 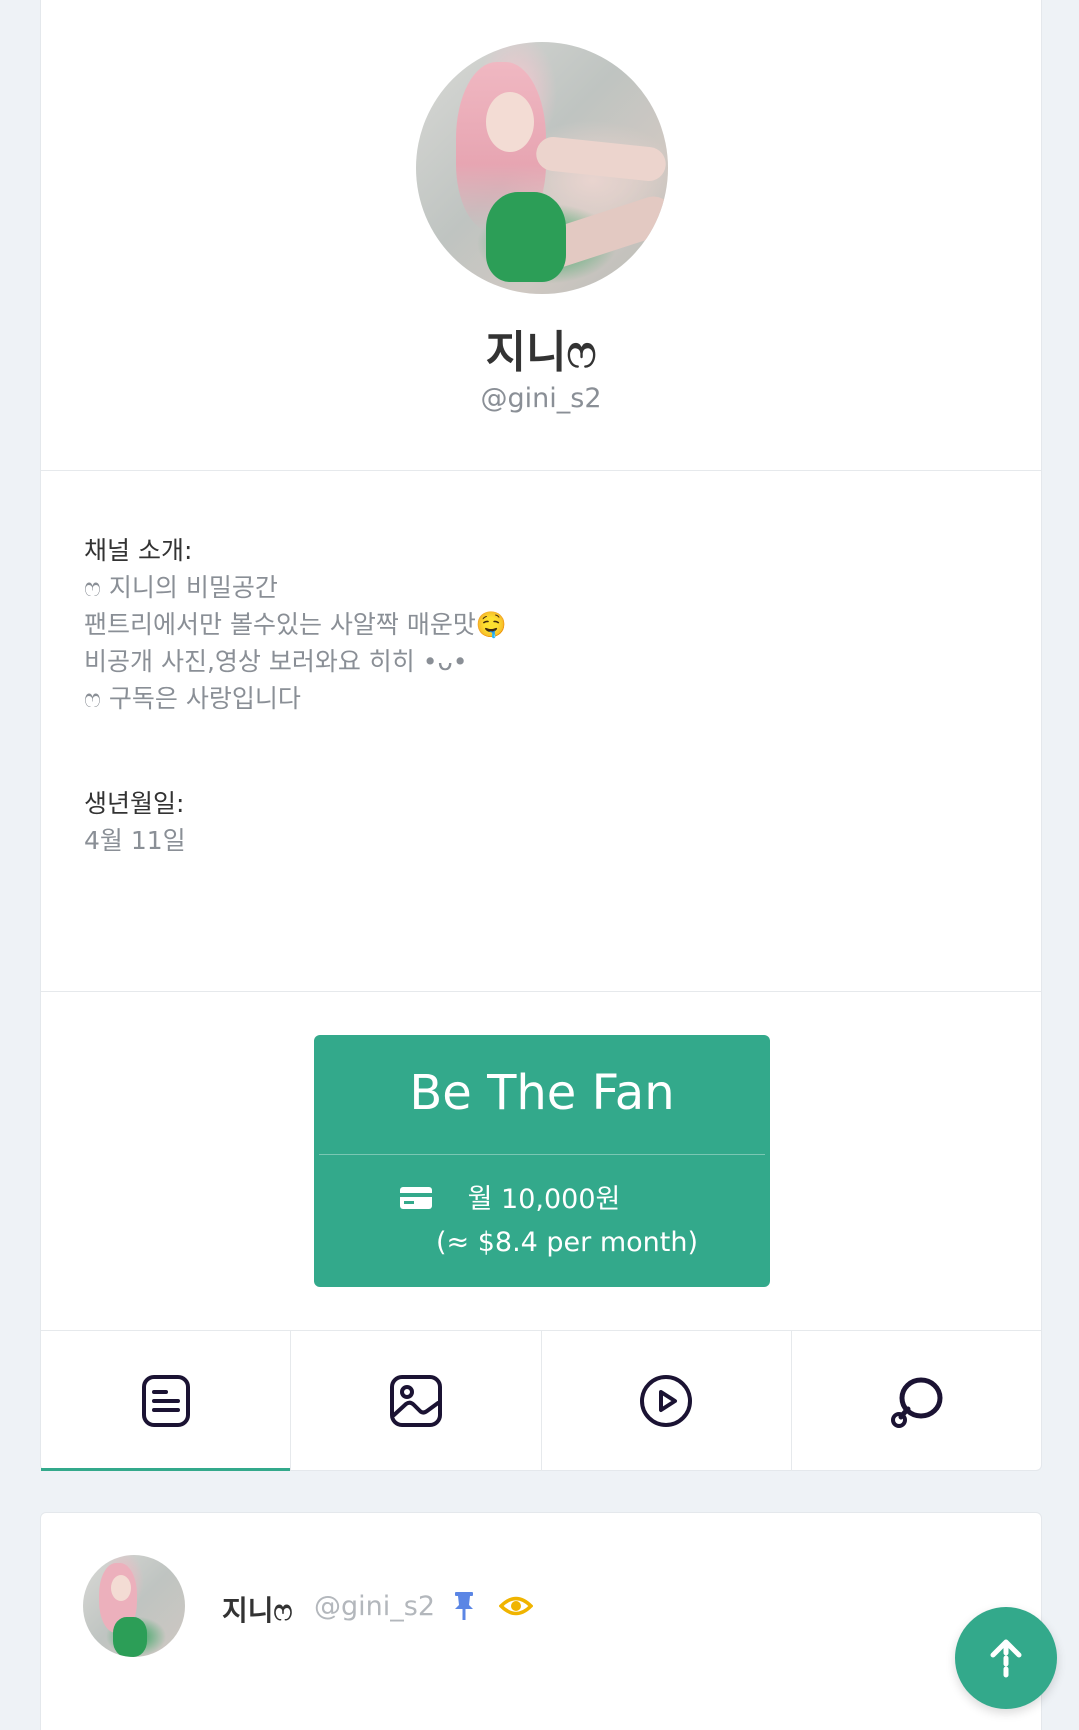 What do you see at coordinates (135, 840) in the screenshot?
I see `birthday-value: 4월 11일` at bounding box center [135, 840].